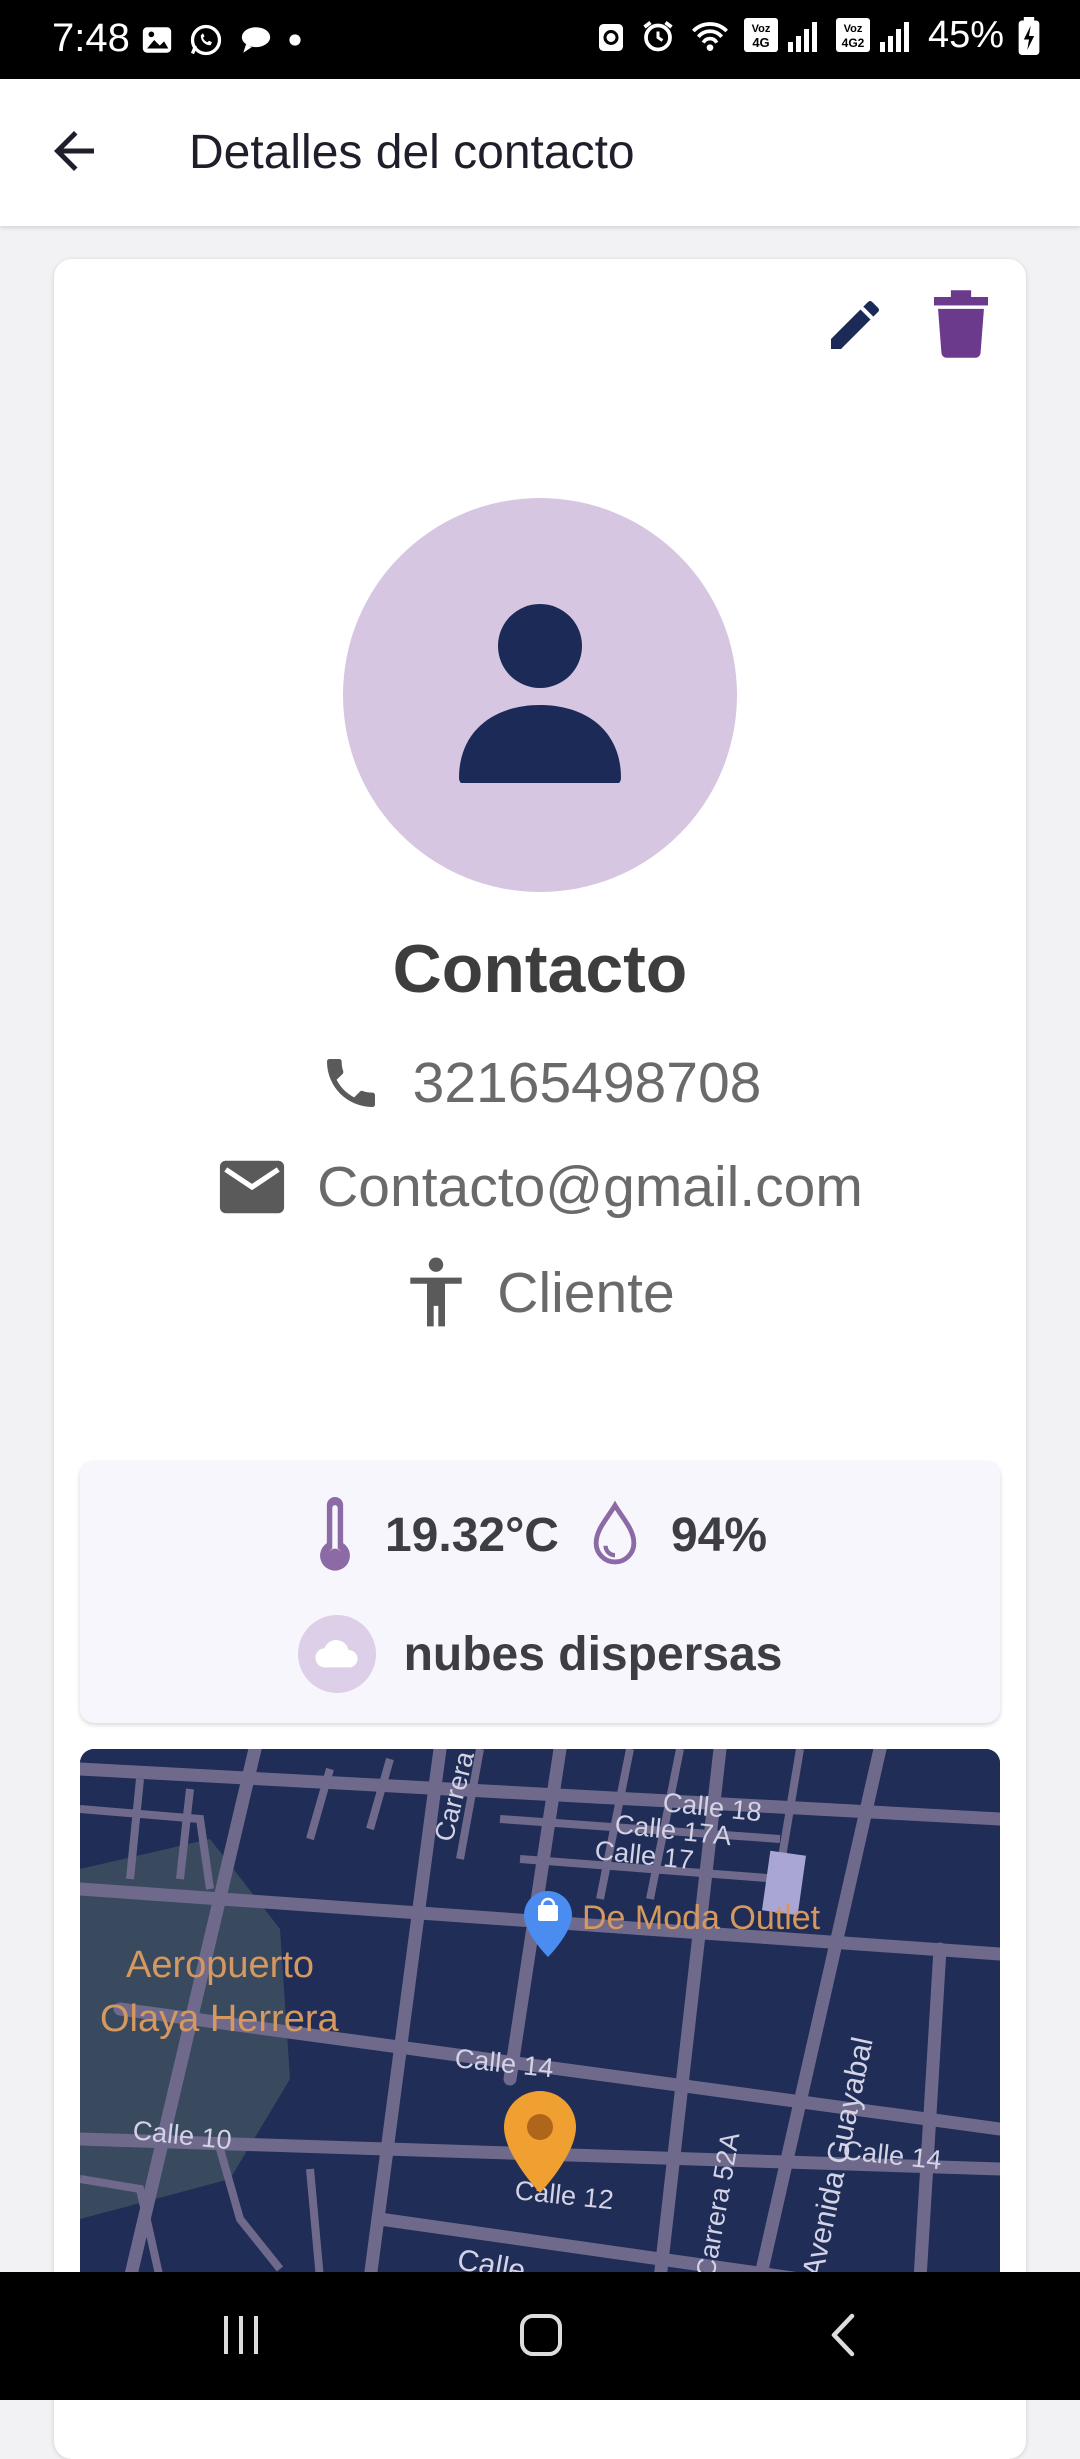 The image size is (1080, 2459). I want to click on map-label-outlet: De Moda Outlet, so click(701, 1918).